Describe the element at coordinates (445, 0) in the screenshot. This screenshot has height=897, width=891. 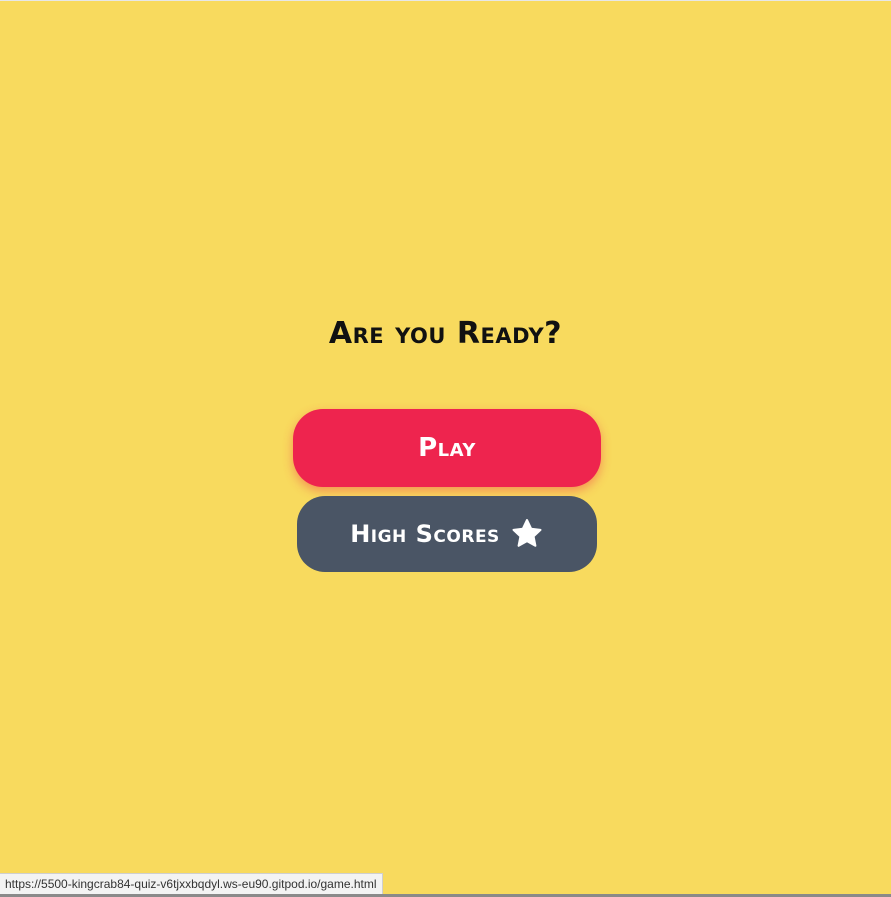
I see `window-top-border` at that location.